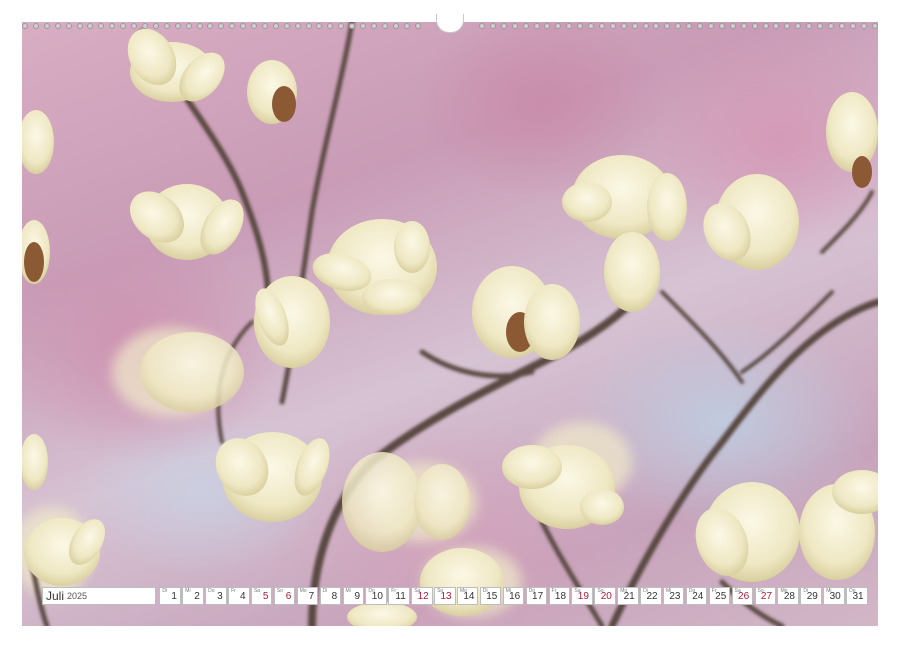 The image size is (899, 648). Describe the element at coordinates (257, 591) in the screenshot. I see `weekday-label: Sa` at that location.